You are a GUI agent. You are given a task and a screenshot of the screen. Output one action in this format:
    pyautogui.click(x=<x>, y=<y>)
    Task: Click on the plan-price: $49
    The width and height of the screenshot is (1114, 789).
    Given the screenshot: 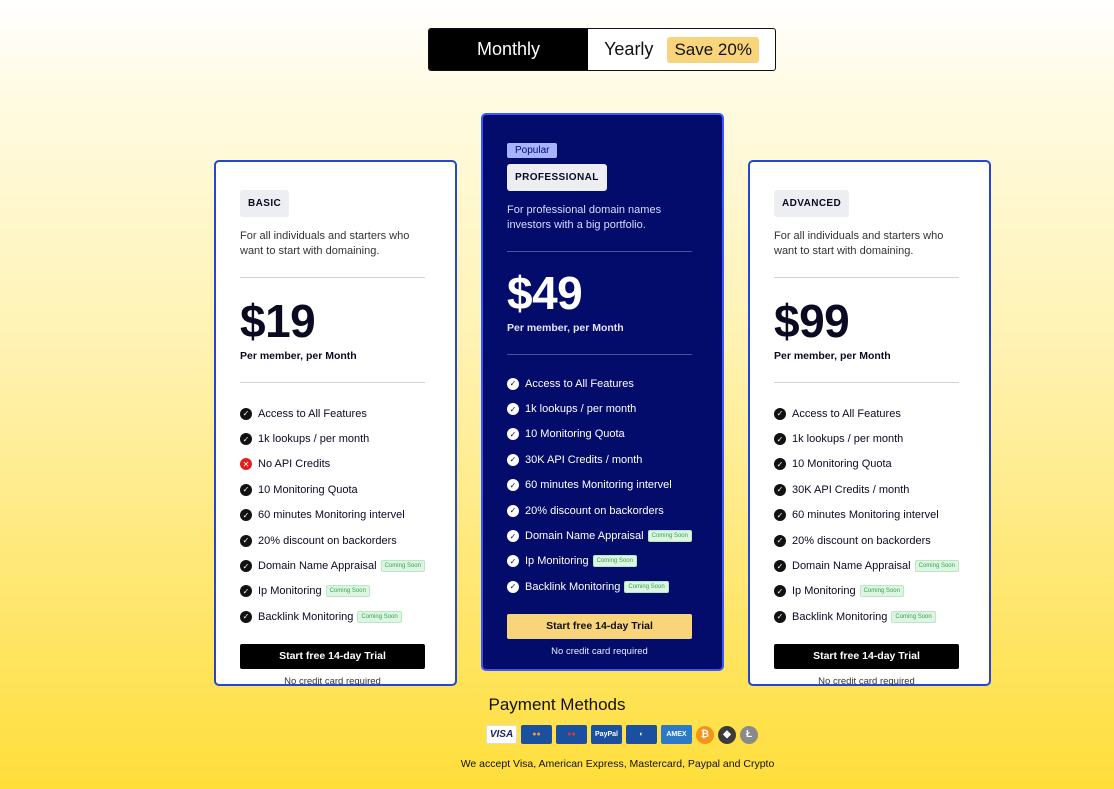 What is the action you would take?
    pyautogui.click(x=545, y=293)
    